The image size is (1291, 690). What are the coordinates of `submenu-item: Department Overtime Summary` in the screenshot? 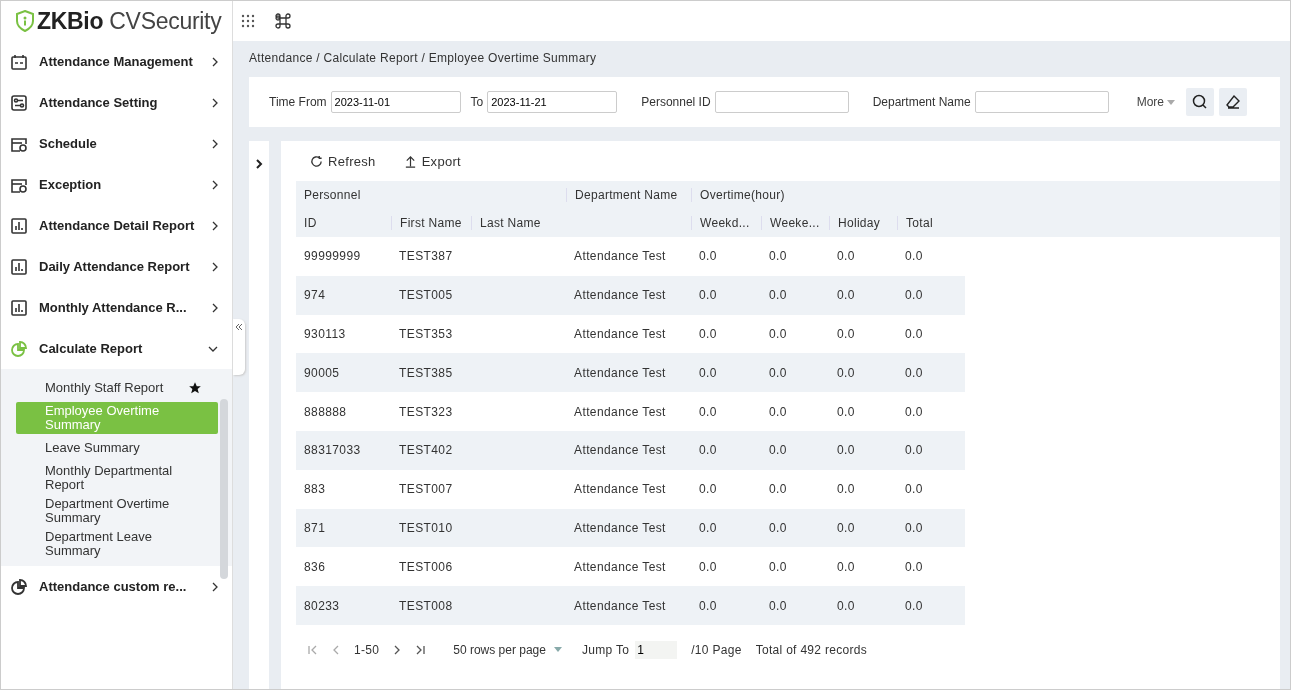 It's located at (117, 511).